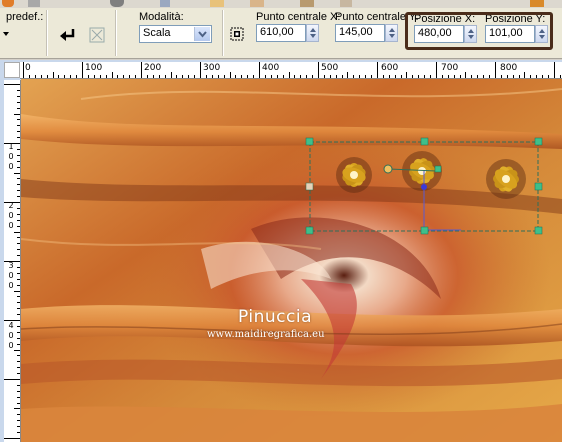  I want to click on rotation-handle, so click(438, 169).